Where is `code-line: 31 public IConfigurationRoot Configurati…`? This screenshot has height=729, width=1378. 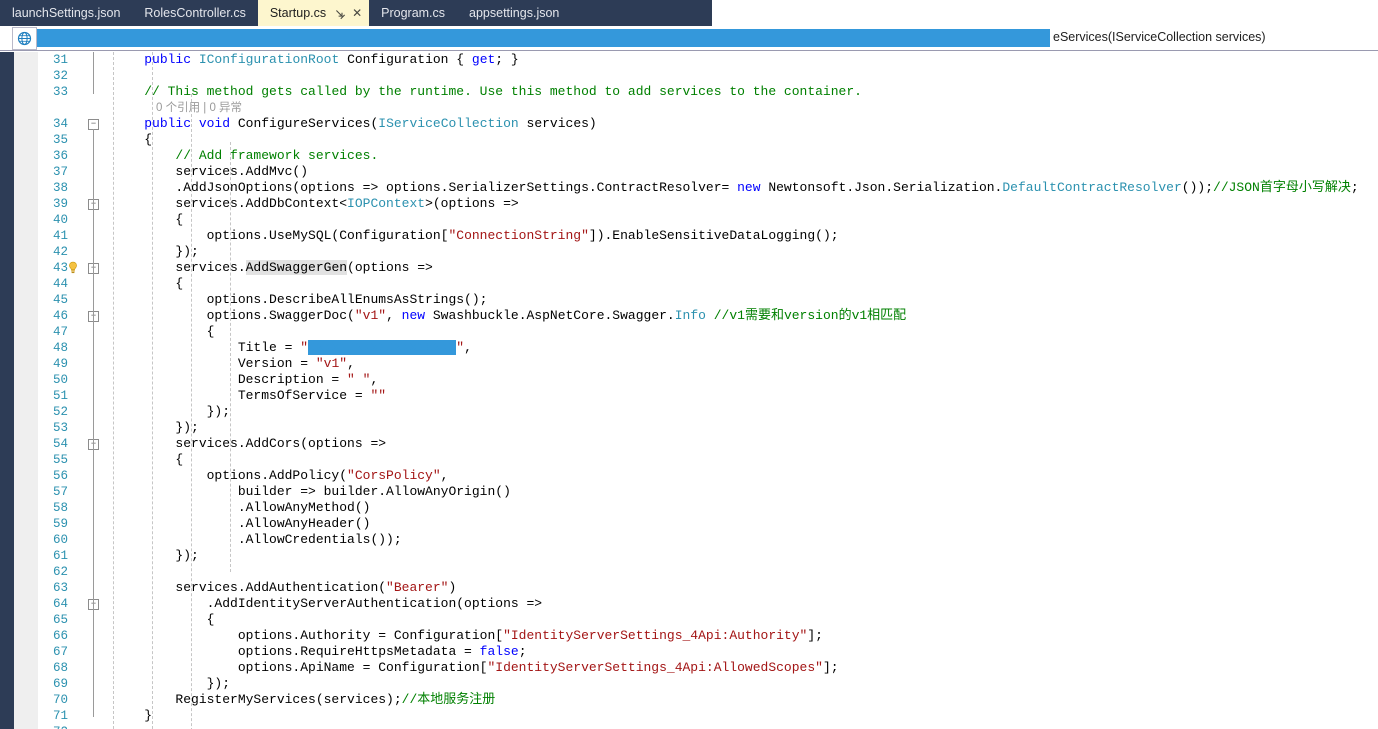 code-line: 31 public IConfigurationRoot Configurati… is located at coordinates (689, 60).